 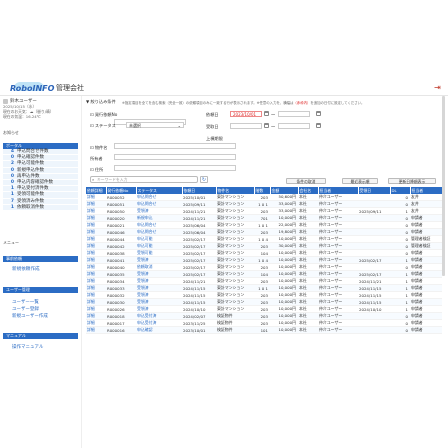 What do you see at coordinates (155, 125) in the screenshot?
I see `status-select: 未選択 ⌄` at bounding box center [155, 125].